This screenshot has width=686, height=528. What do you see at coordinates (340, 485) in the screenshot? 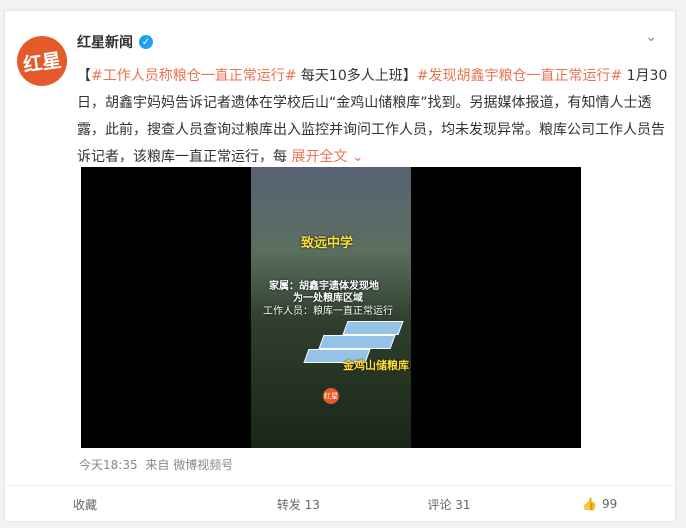
I see `actions-divider` at bounding box center [340, 485].